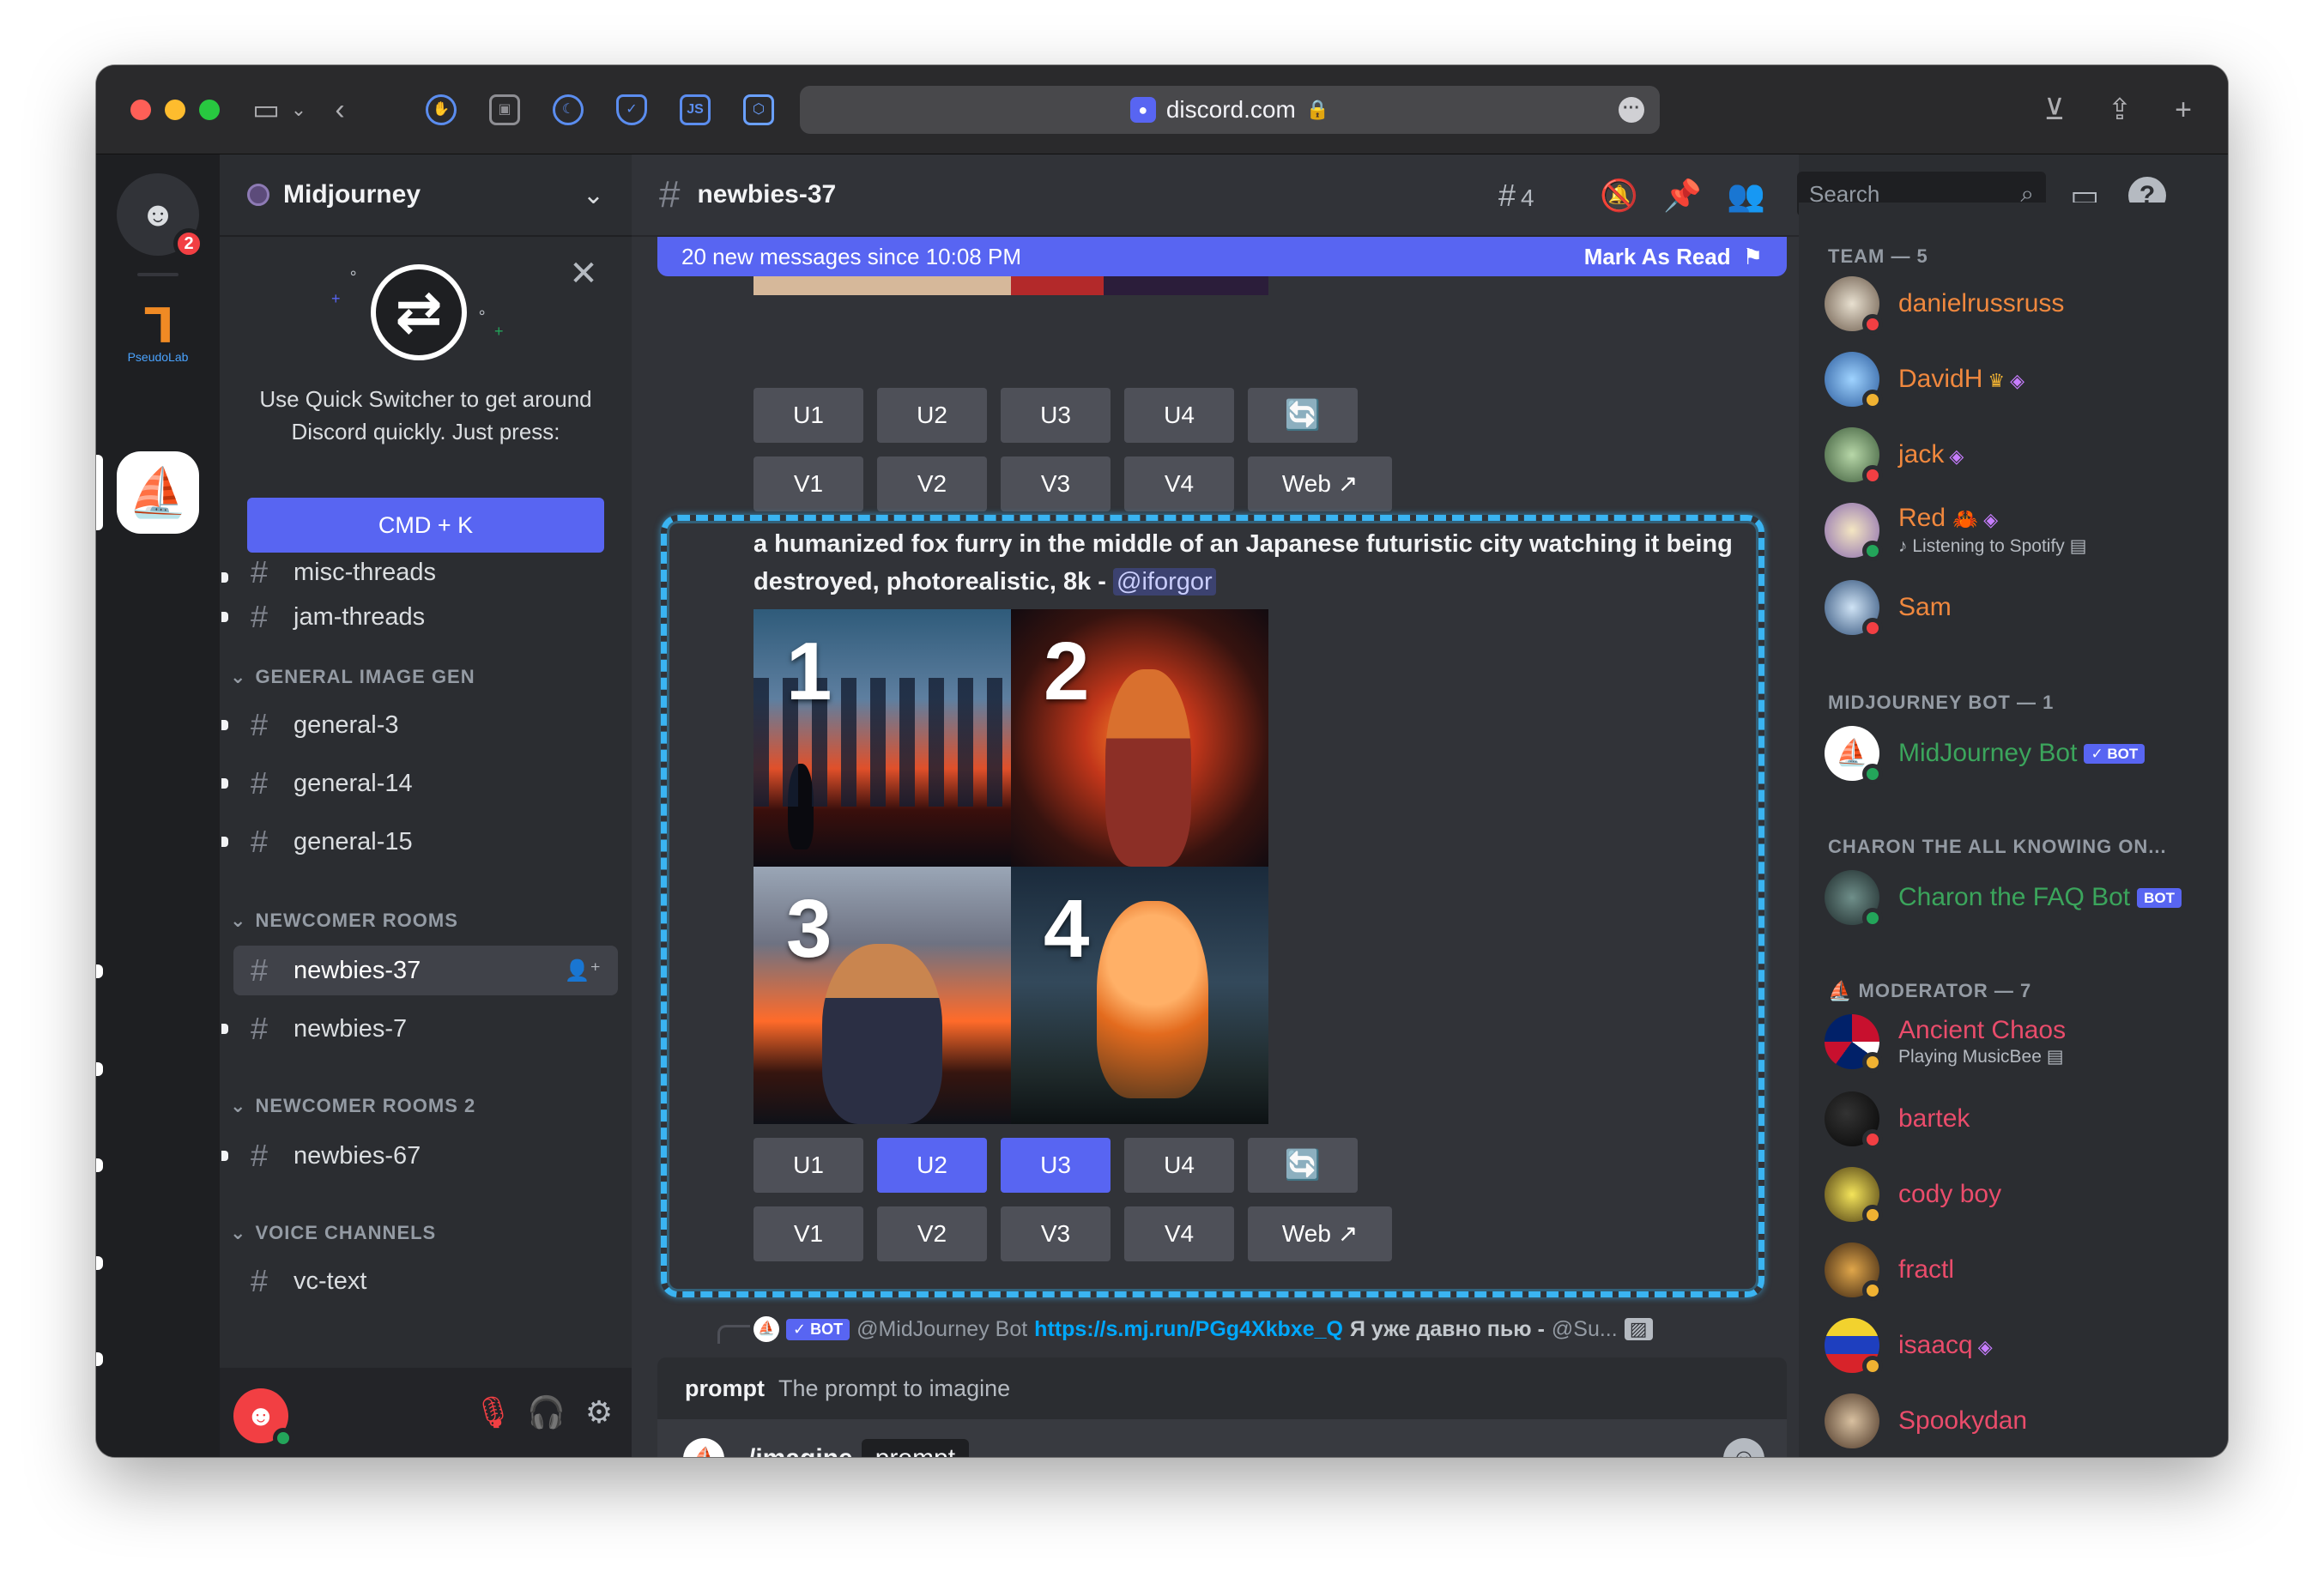  What do you see at coordinates (352, 1106) in the screenshot?
I see `category-newcomer-rooms-2: ⌄ NEWCOMER ROOMS 2` at bounding box center [352, 1106].